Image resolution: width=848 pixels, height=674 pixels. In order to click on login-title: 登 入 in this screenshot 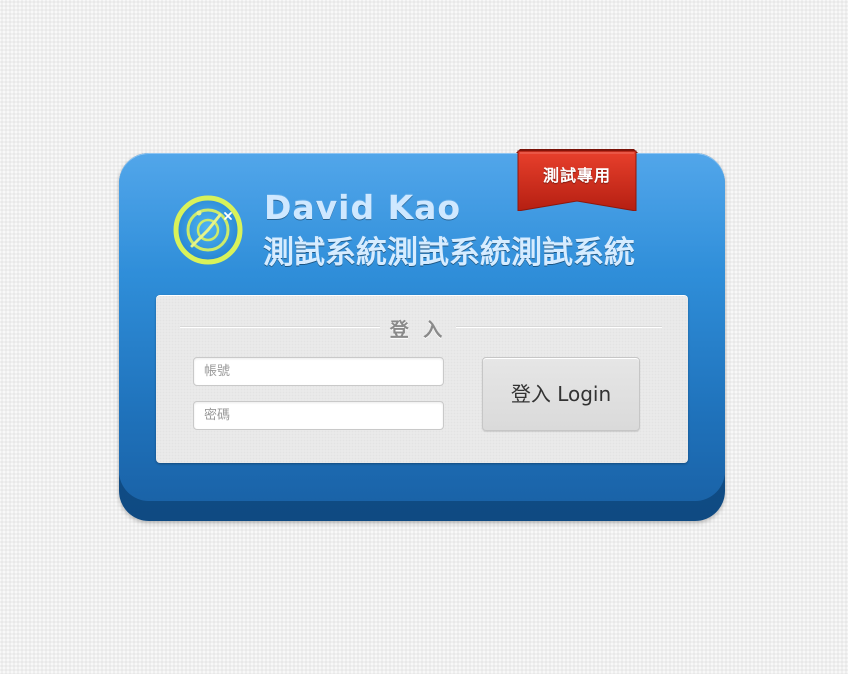, I will do `click(418, 330)`.